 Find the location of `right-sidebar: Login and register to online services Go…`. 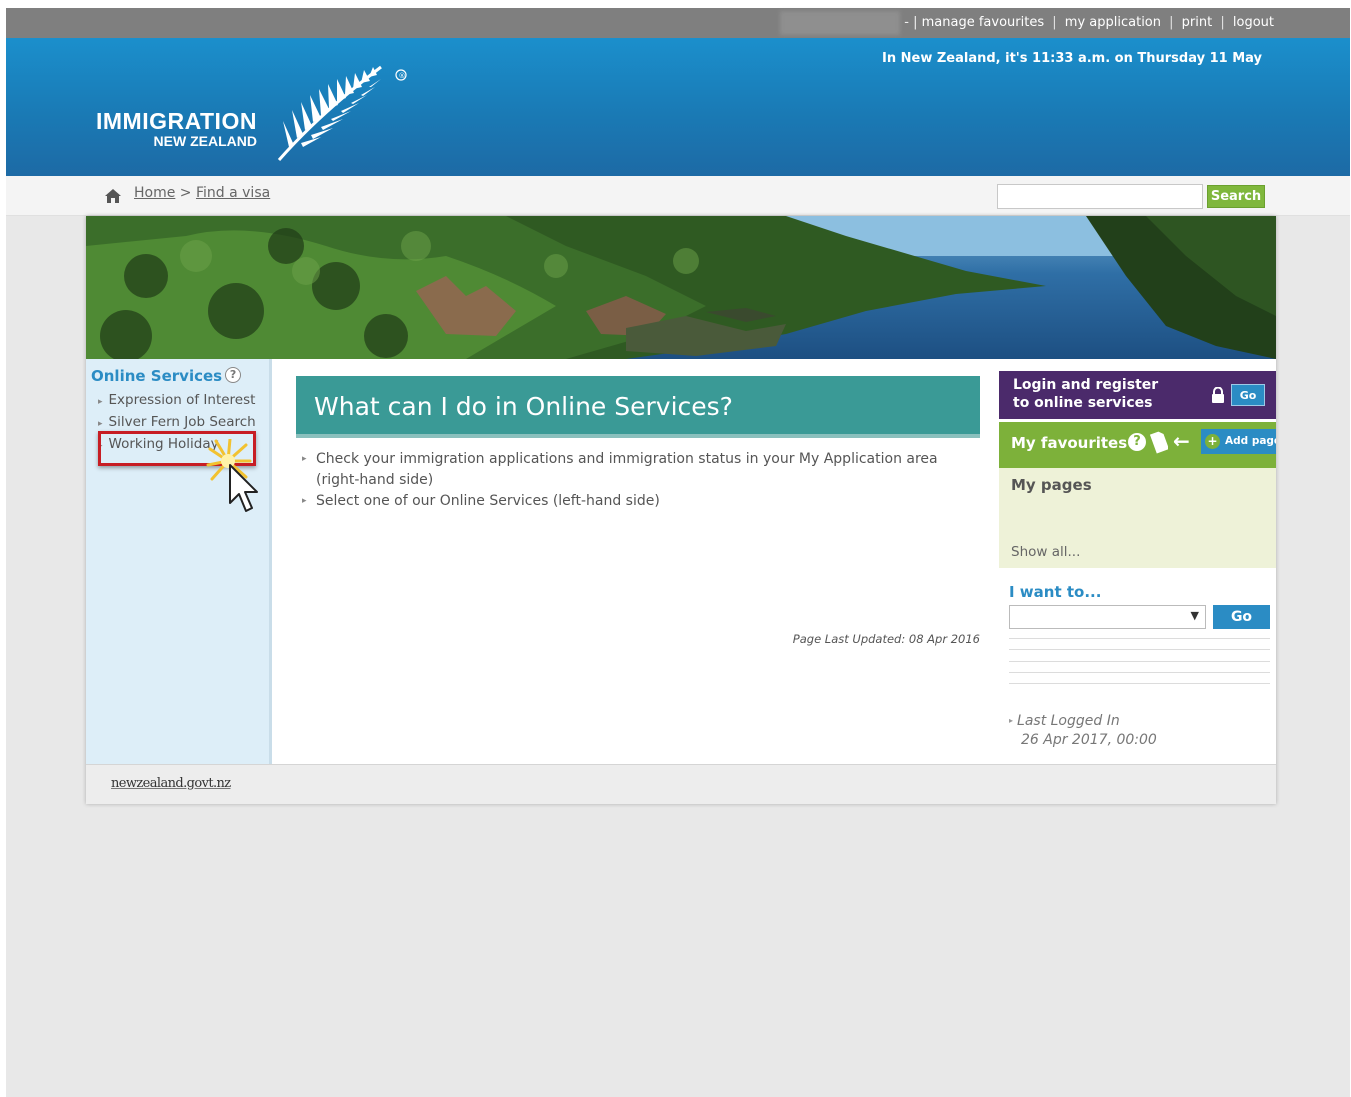

right-sidebar: Login and register to online services Go… is located at coordinates (1137, 561).